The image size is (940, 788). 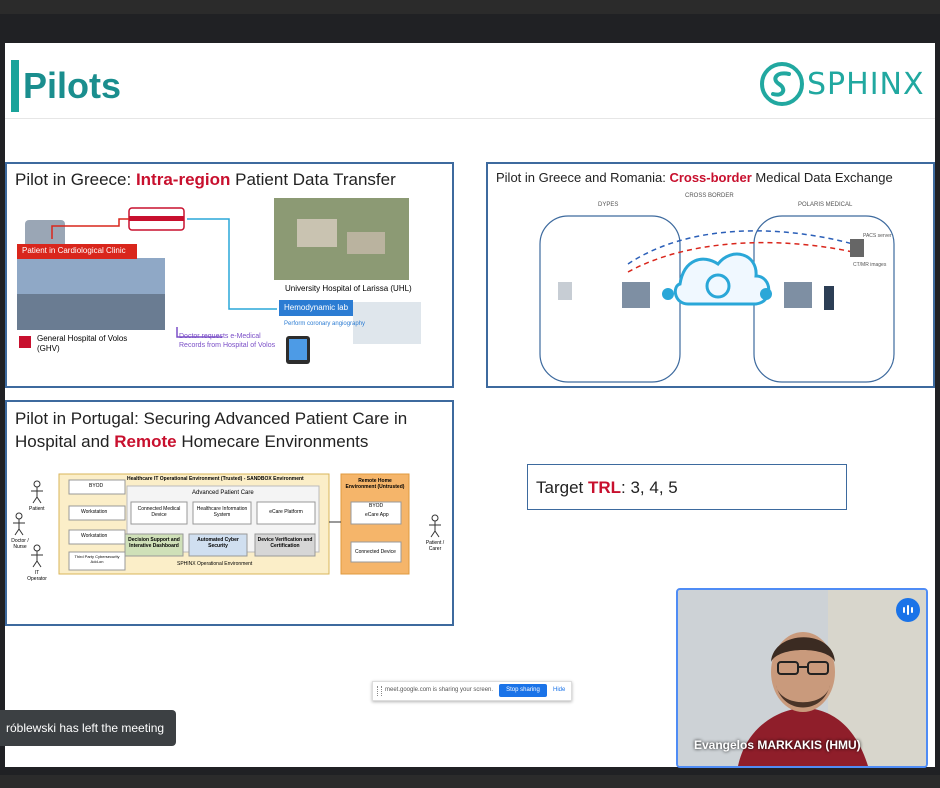 What do you see at coordinates (15, 86) in the screenshot?
I see `title-accent-bar` at bounding box center [15, 86].